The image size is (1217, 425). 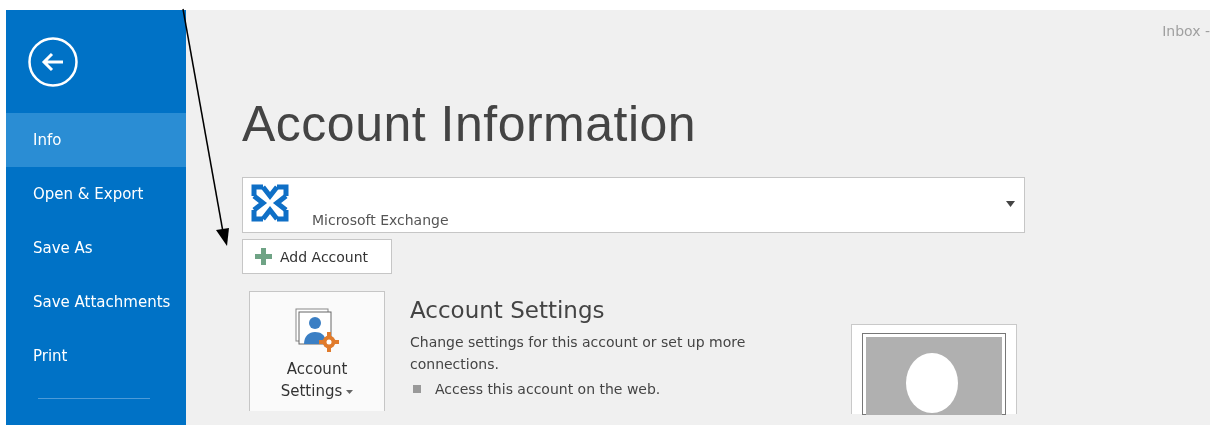 What do you see at coordinates (1010, 204) in the screenshot?
I see `dropdown-caret-icon` at bounding box center [1010, 204].